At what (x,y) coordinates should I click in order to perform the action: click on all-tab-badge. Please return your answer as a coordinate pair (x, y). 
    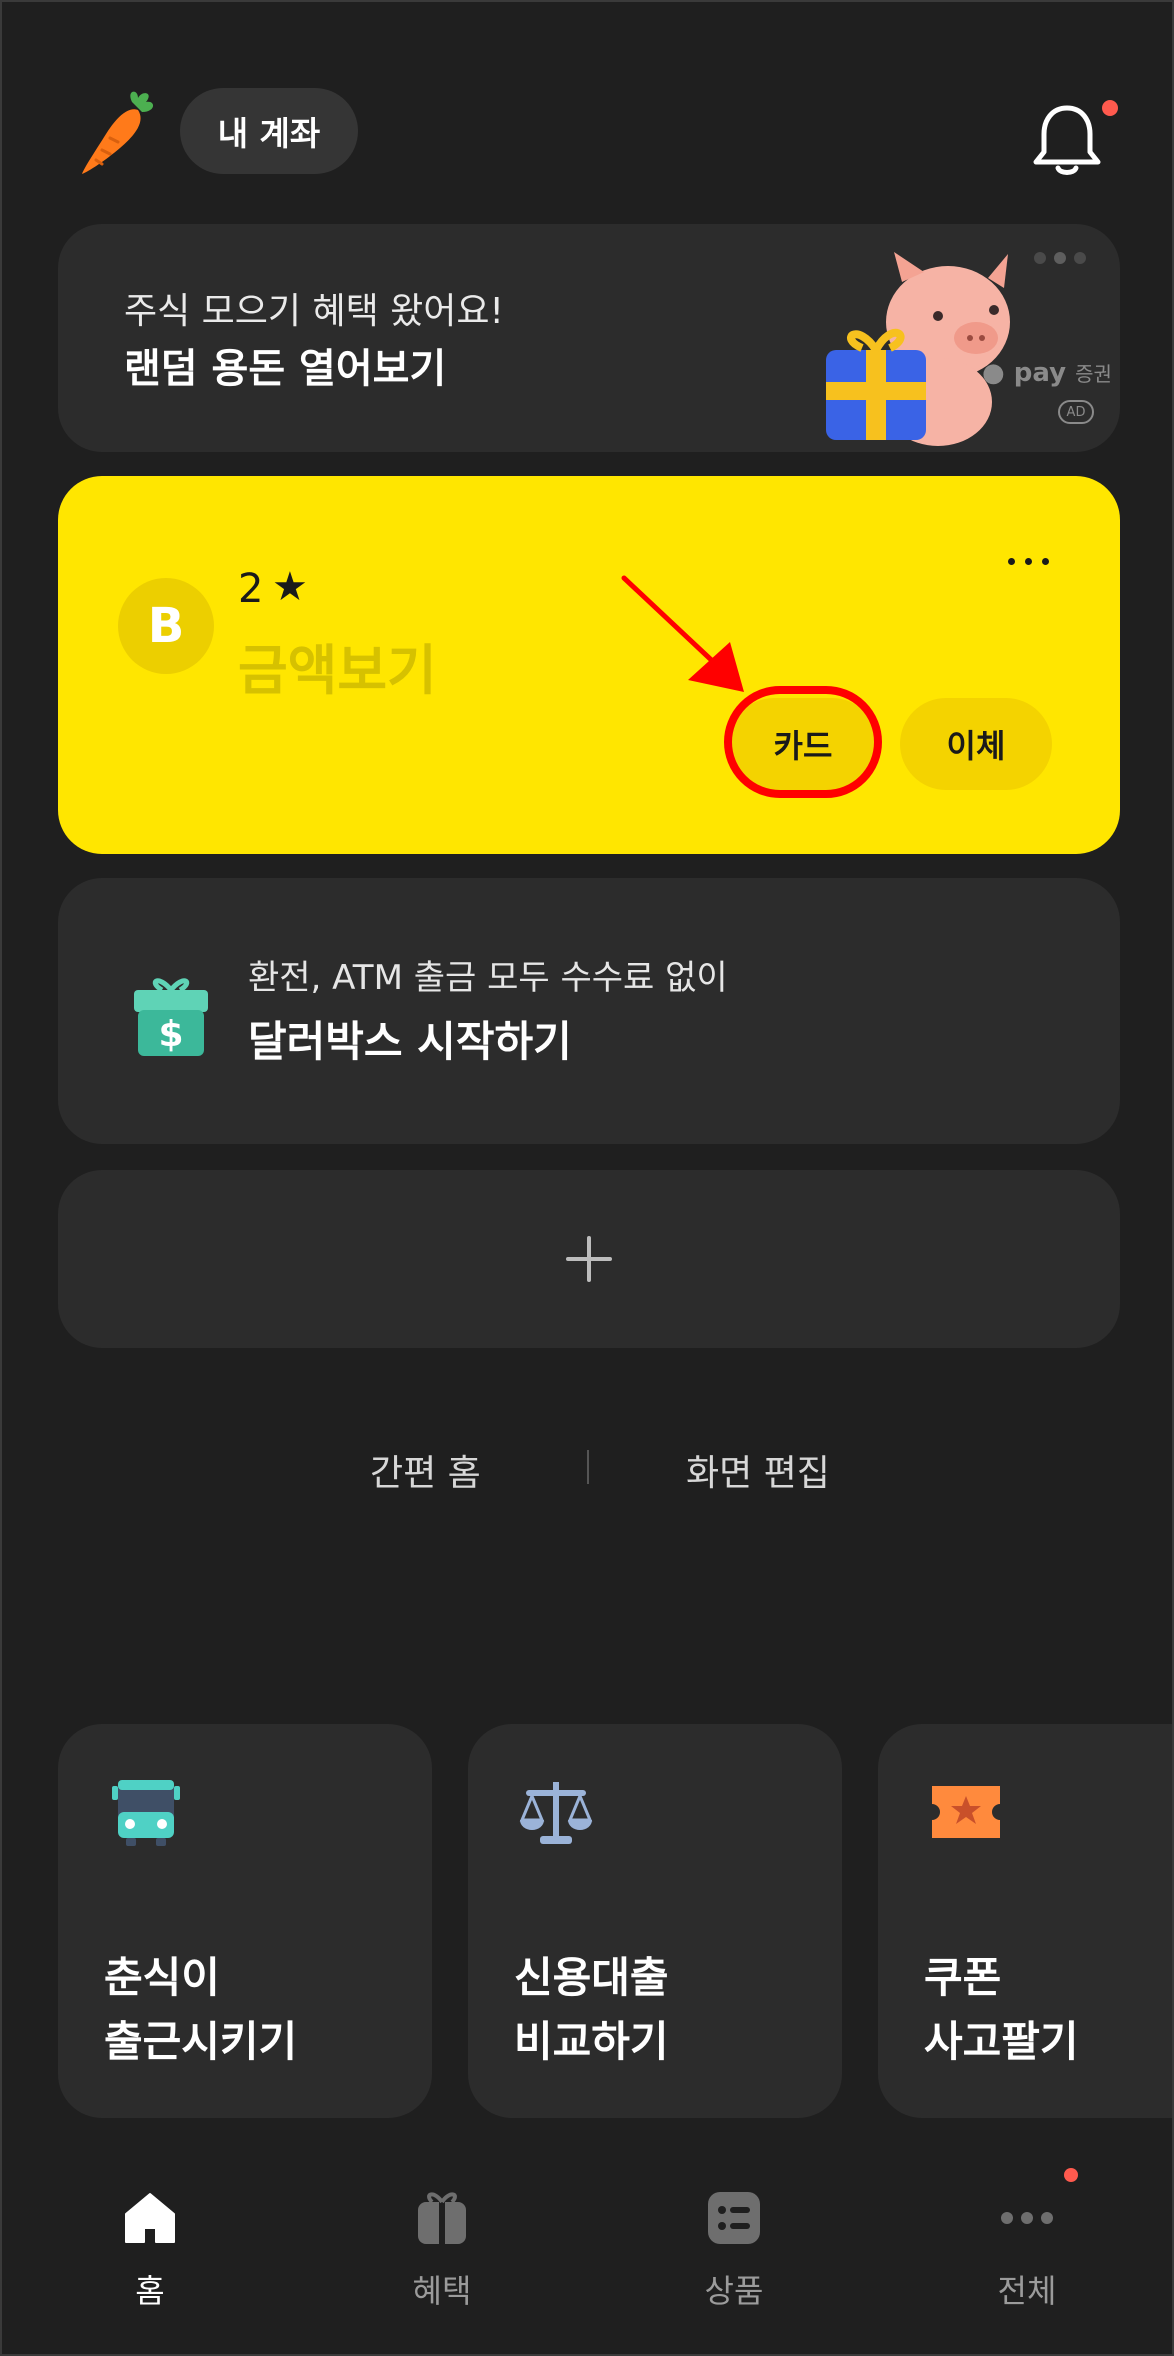
    Looking at the image, I should click on (1071, 2175).